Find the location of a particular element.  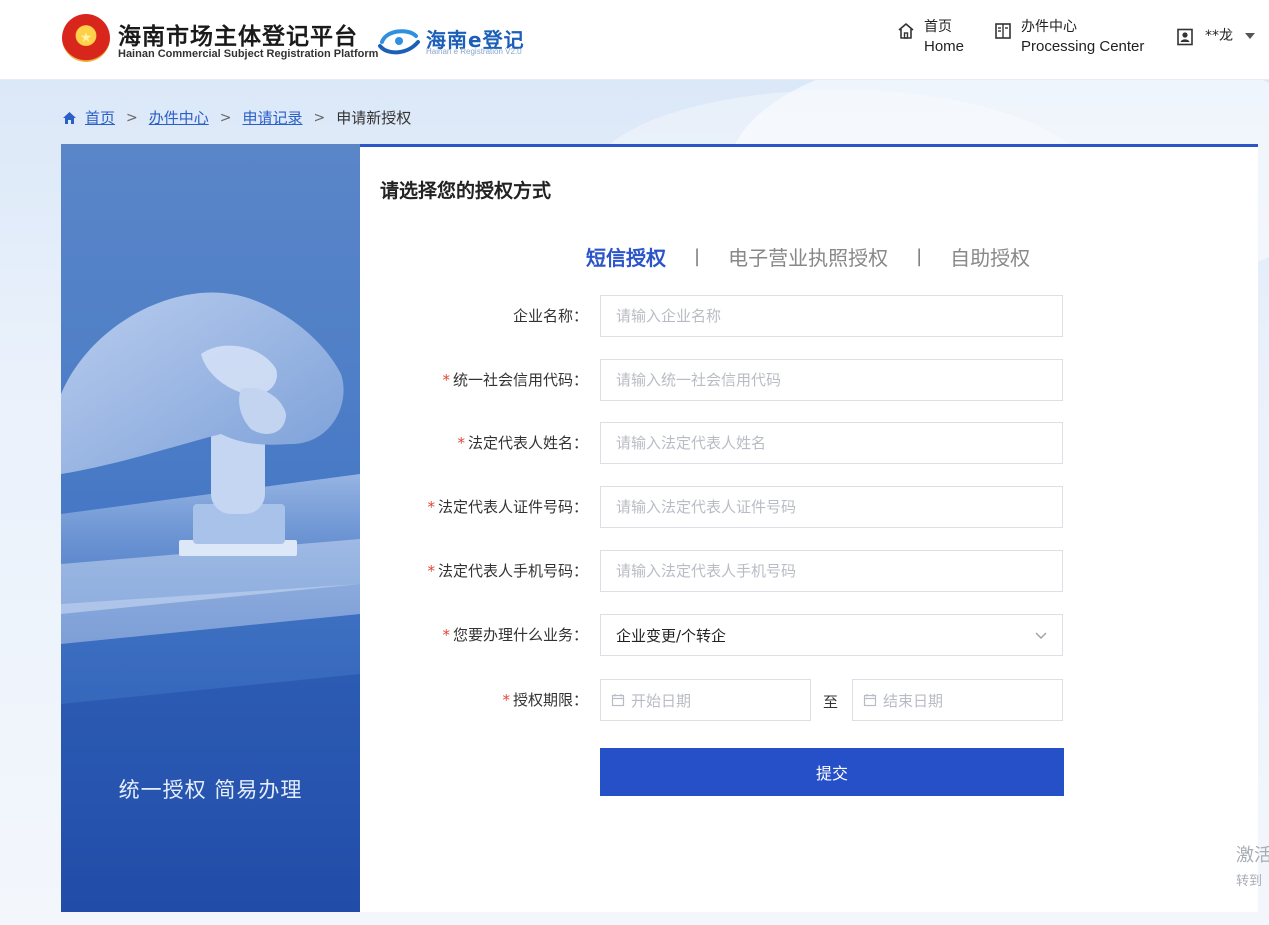

business-type-value: 企业变更/个转企 is located at coordinates (671, 635).